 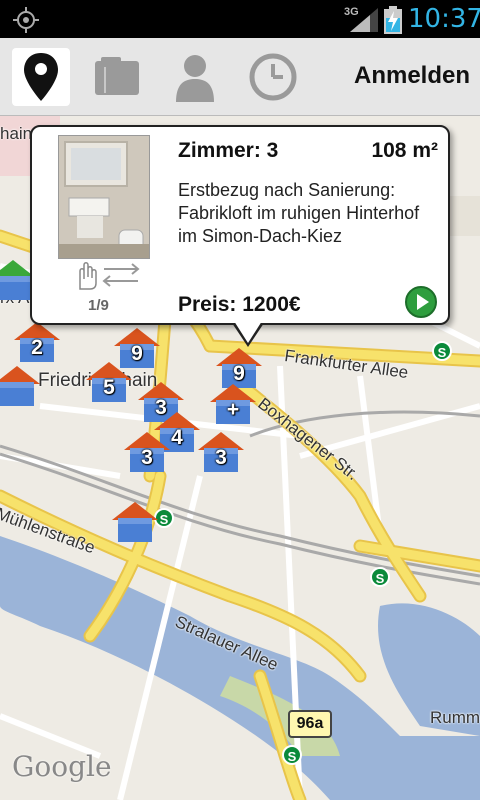 What do you see at coordinates (228, 150) in the screenshot?
I see `rooms-label: Zimmer: 3` at bounding box center [228, 150].